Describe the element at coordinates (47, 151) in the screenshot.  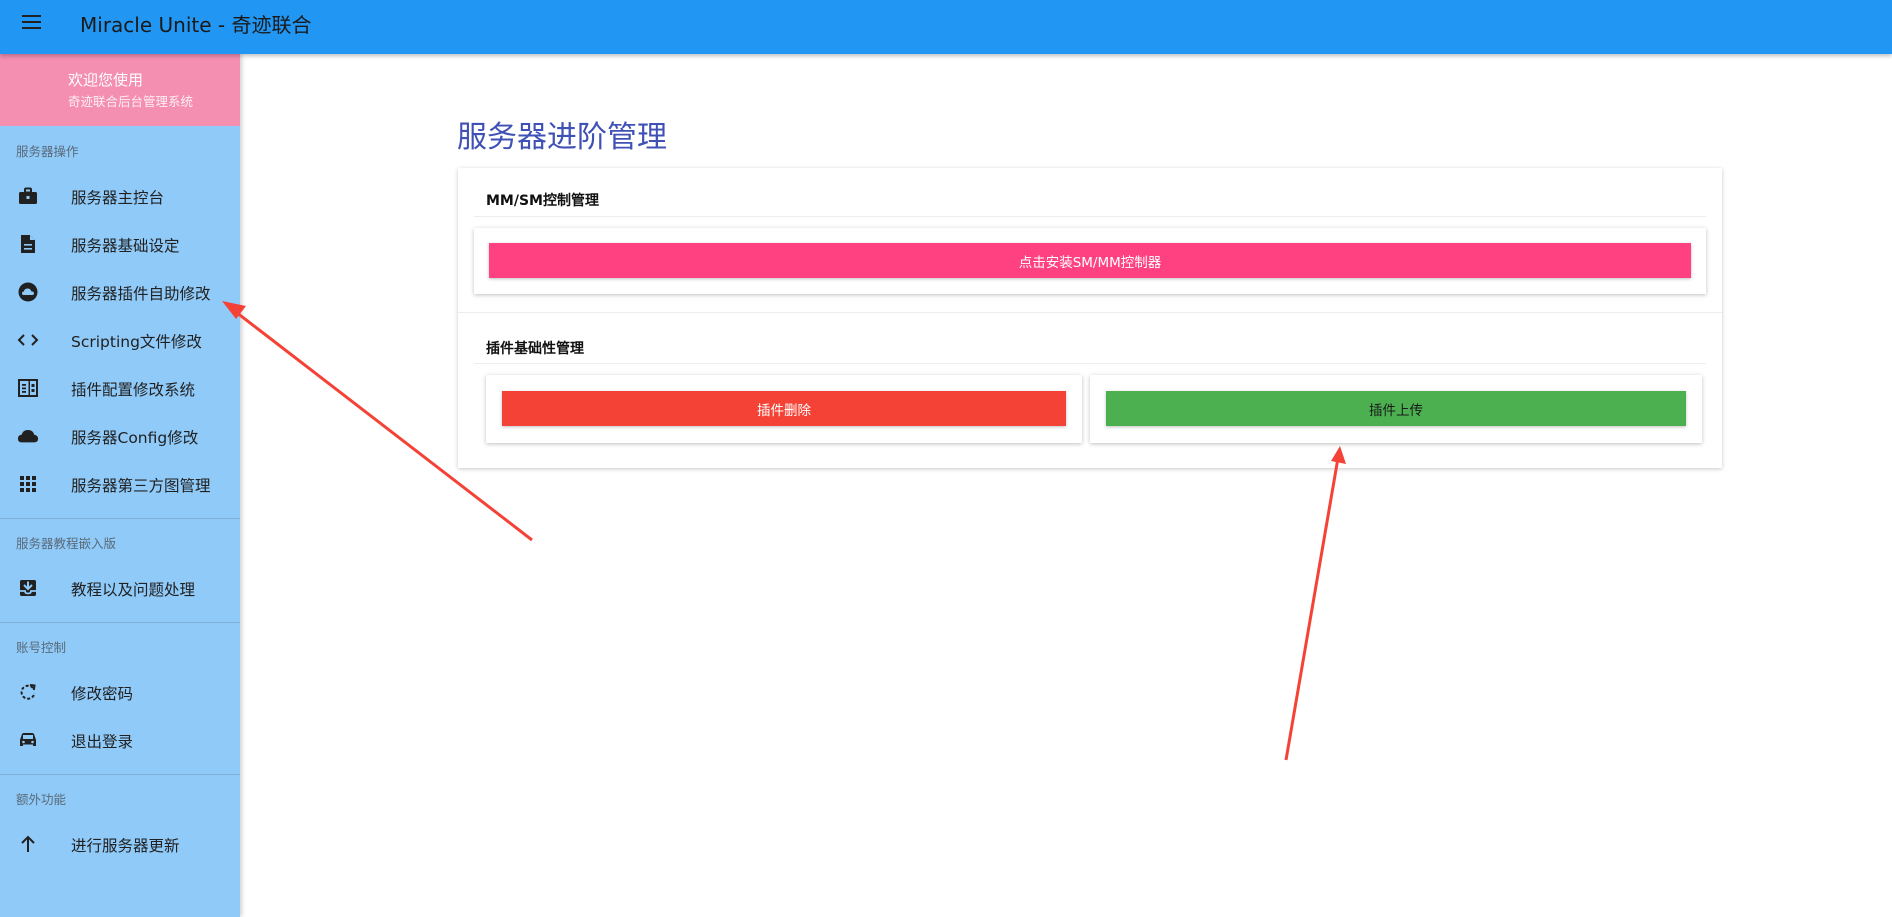
I see `section-label-server-ops: 服务器操作` at that location.